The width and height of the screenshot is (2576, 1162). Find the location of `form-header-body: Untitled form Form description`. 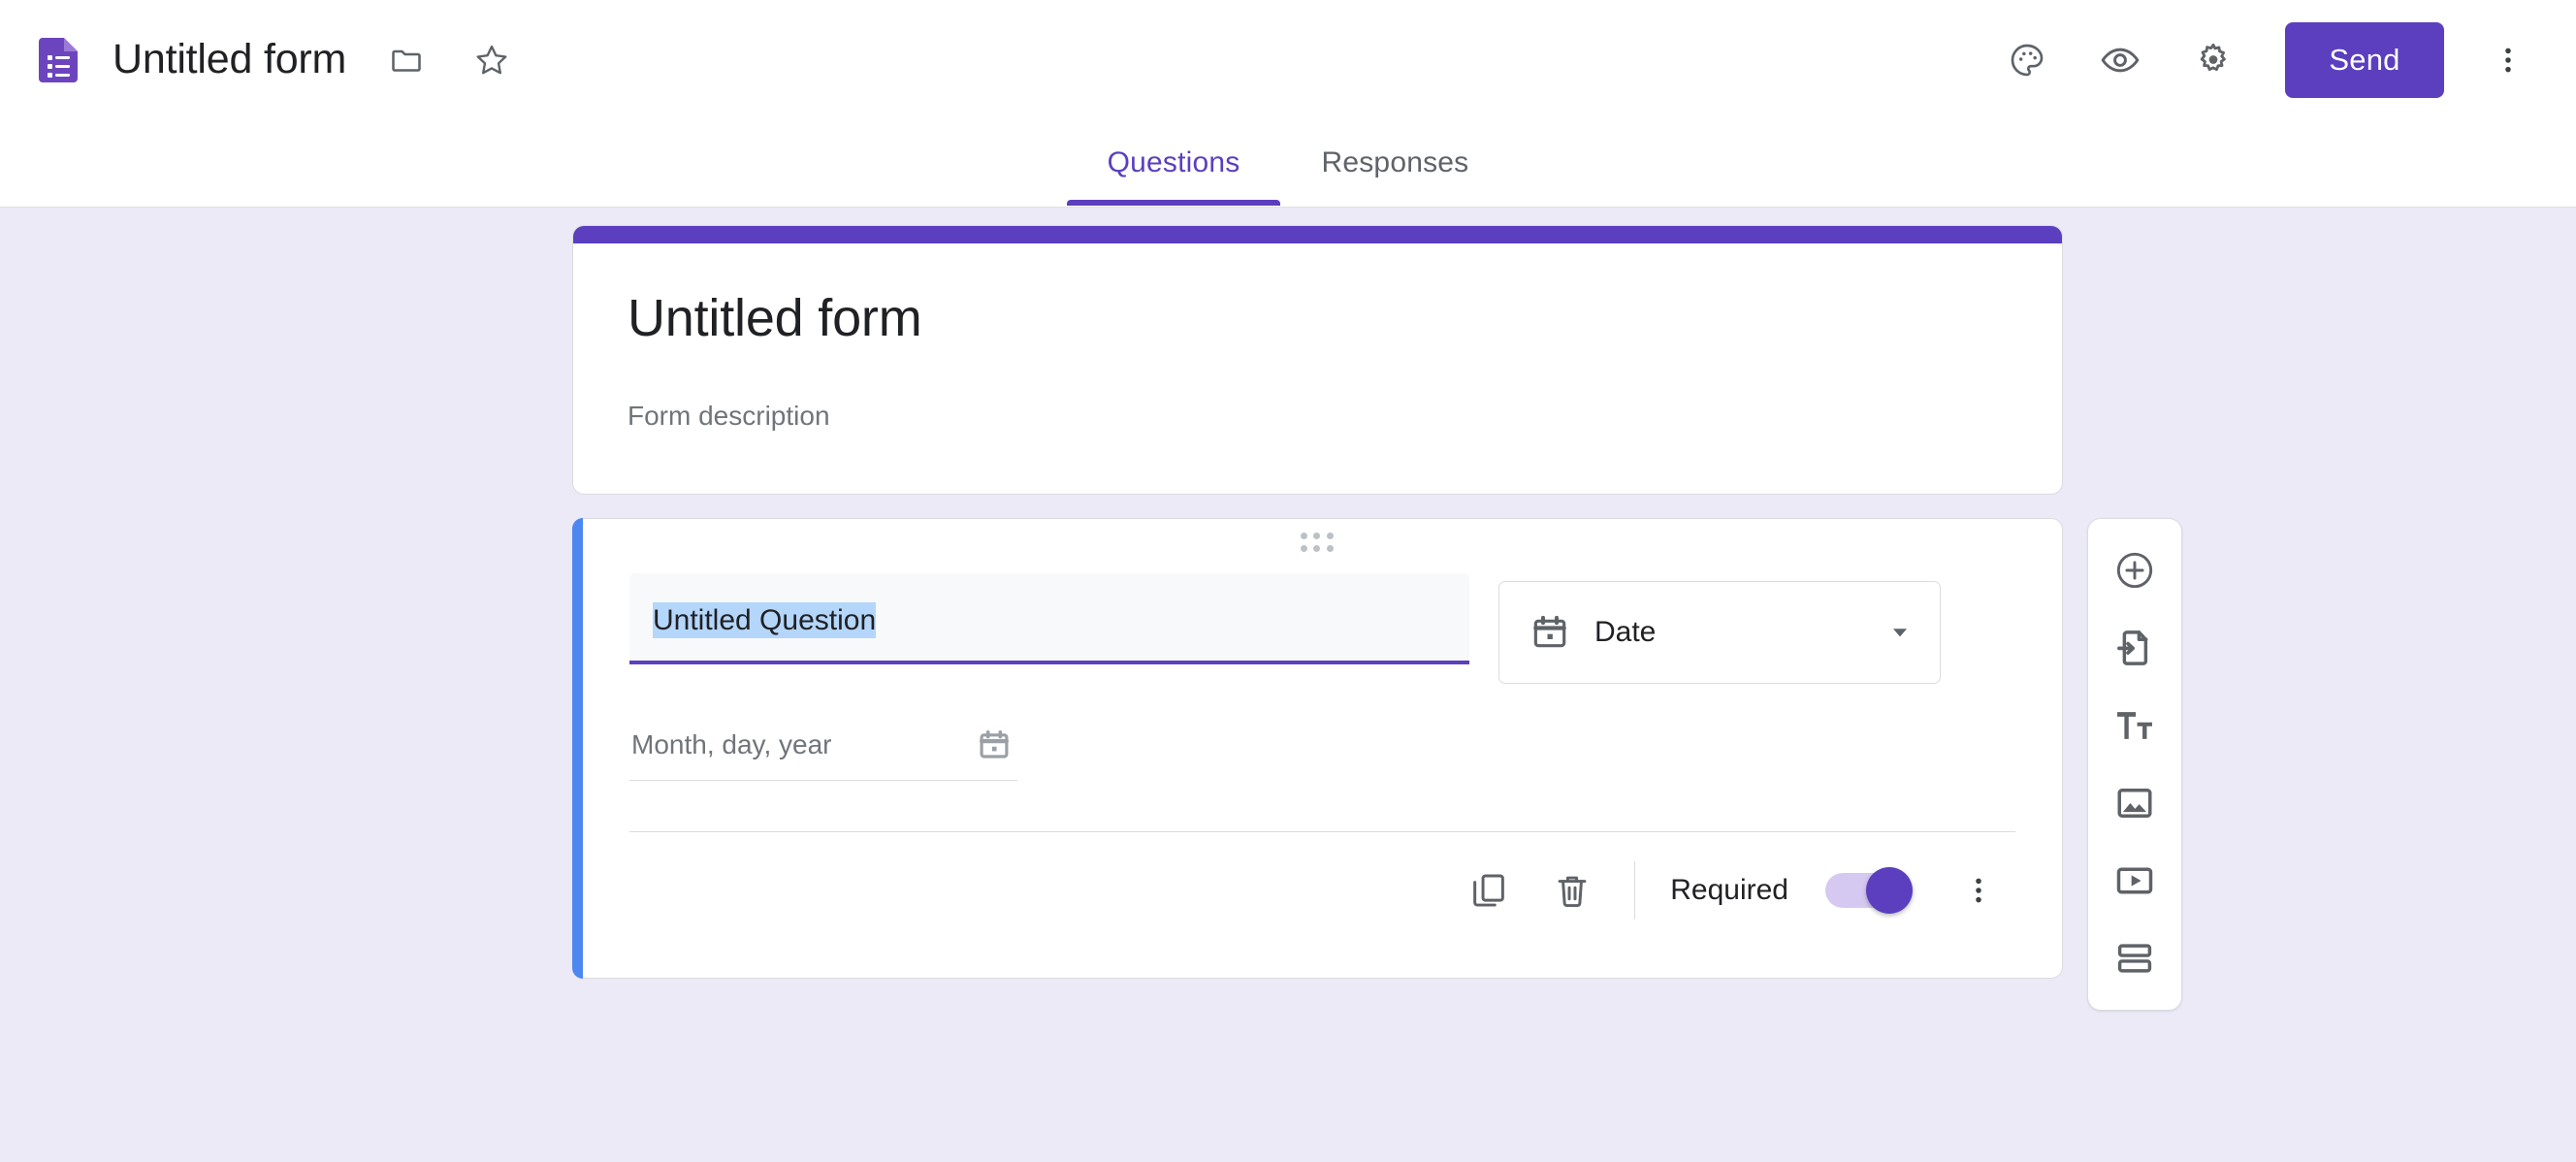

form-header-body: Untitled form Form description is located at coordinates (1317, 368).